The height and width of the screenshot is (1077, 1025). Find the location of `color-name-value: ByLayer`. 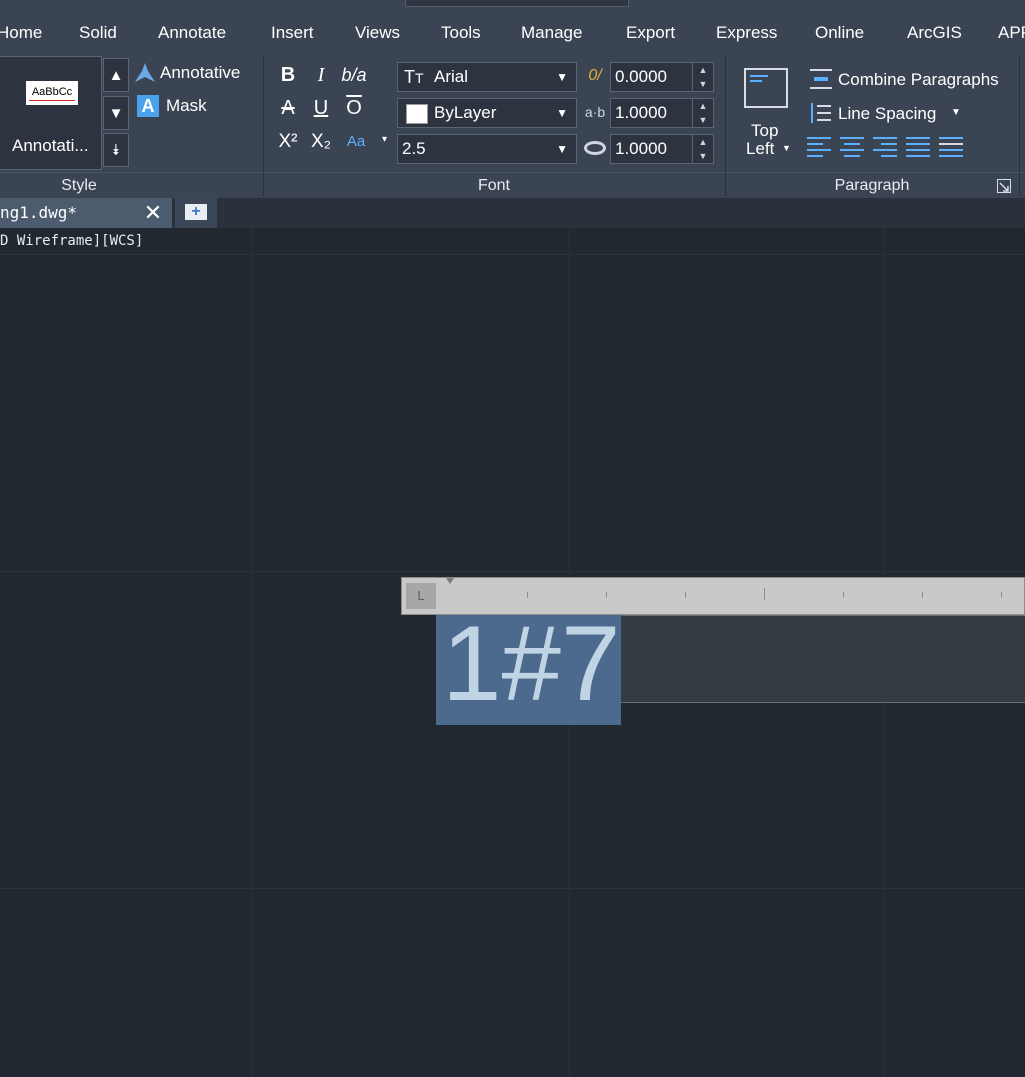

color-name-value: ByLayer is located at coordinates (465, 112).